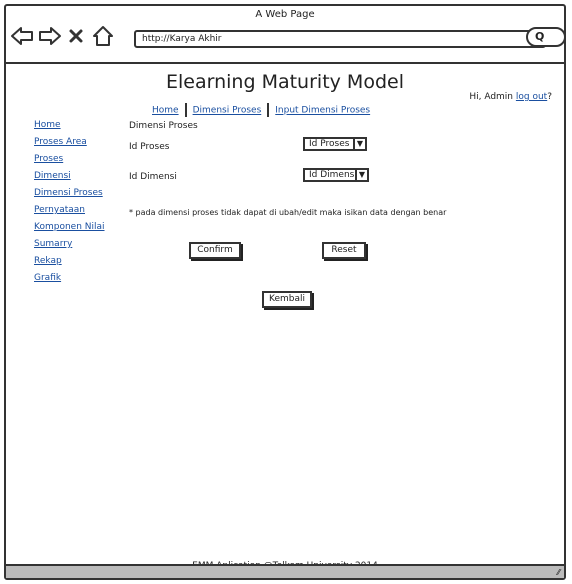 This screenshot has width=572, height=584. I want to click on id-dimensi-label: Id Dimensi, so click(153, 177).